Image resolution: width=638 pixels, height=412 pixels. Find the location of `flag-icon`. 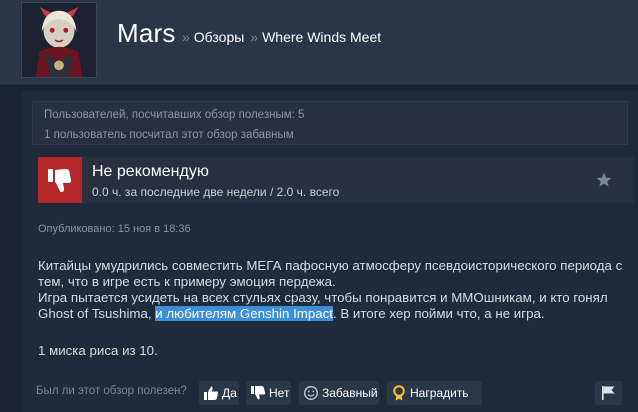

flag-icon is located at coordinates (608, 393).